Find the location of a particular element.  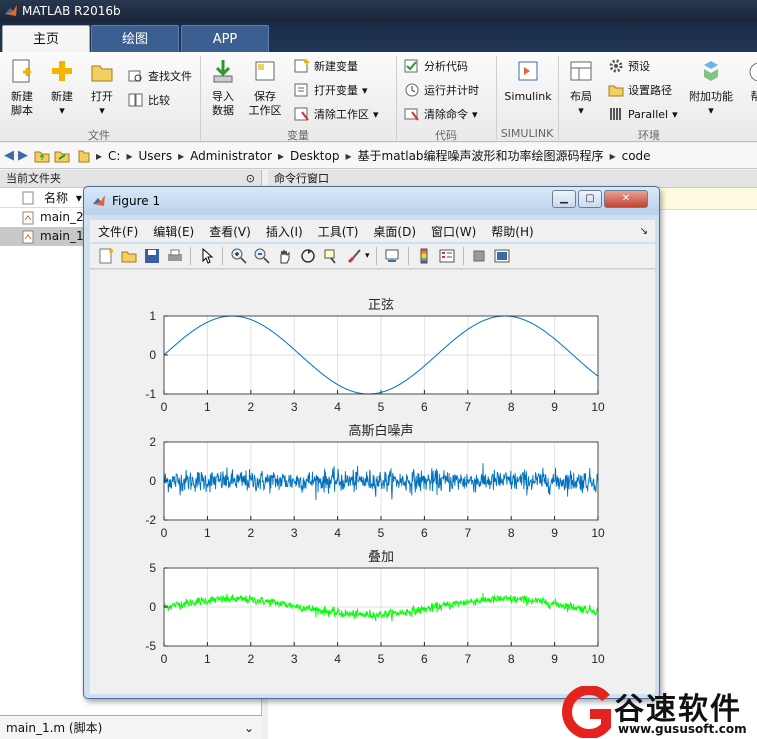

zoom-out-icon is located at coordinates (262, 256).